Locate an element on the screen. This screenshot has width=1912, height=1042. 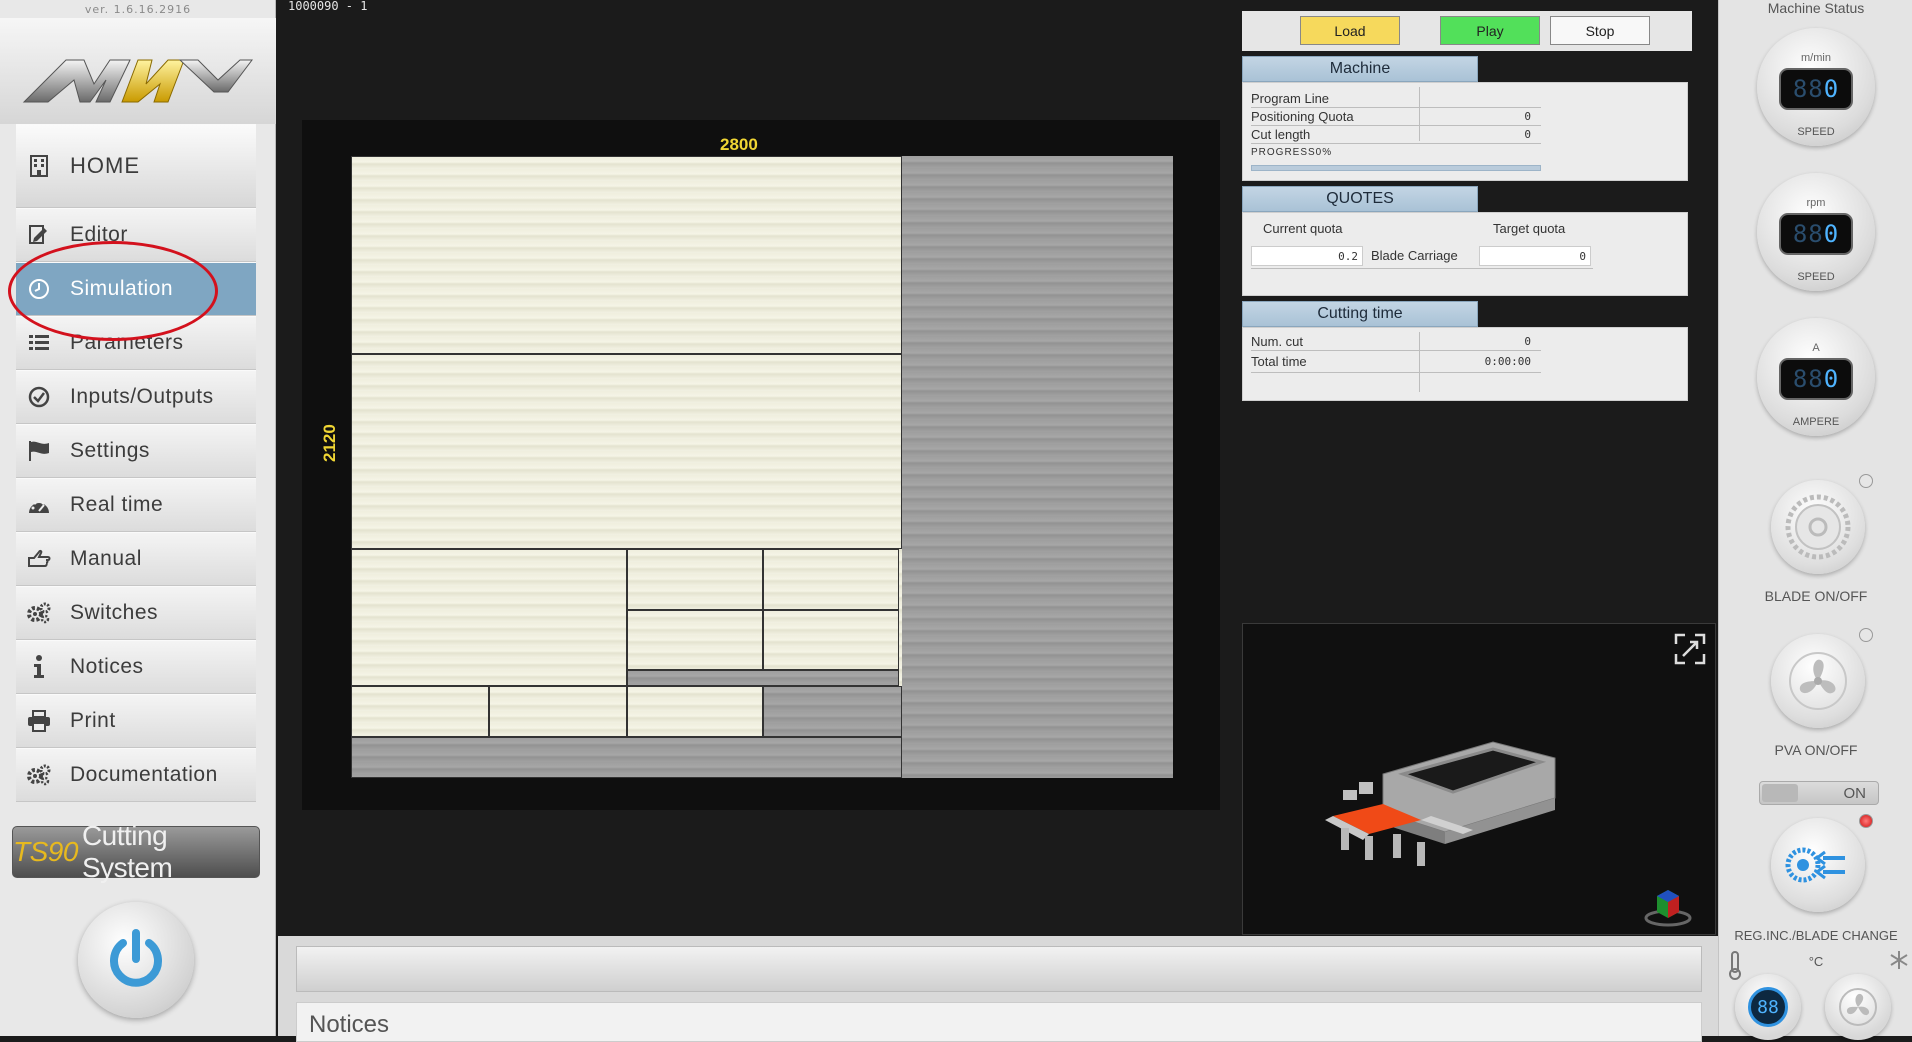
machine-3d-view is located at coordinates (1479, 779).